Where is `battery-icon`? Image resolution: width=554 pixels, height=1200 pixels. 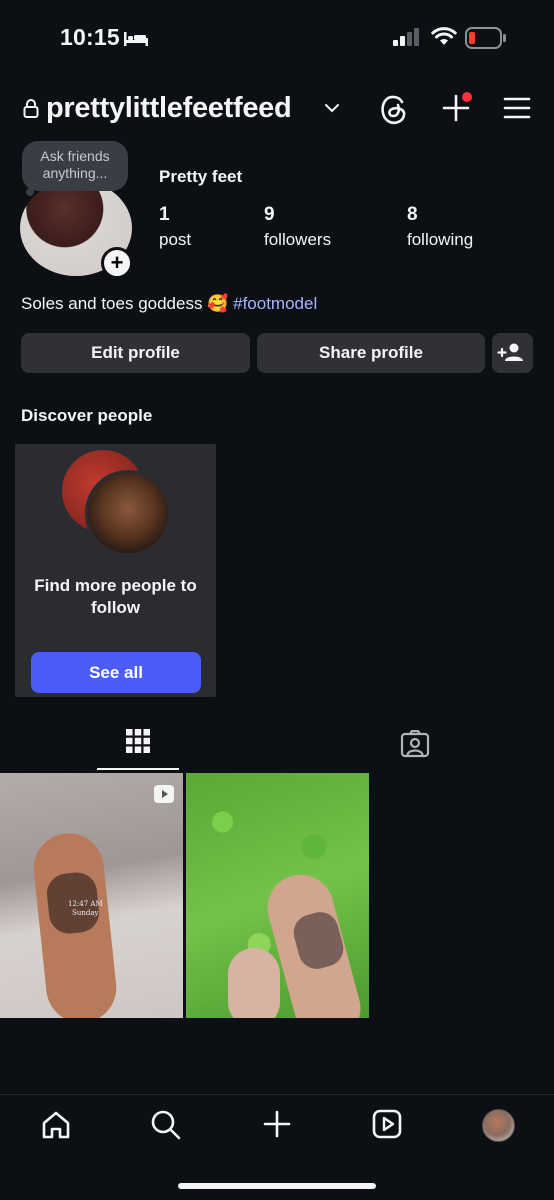 battery-icon is located at coordinates (485, 38).